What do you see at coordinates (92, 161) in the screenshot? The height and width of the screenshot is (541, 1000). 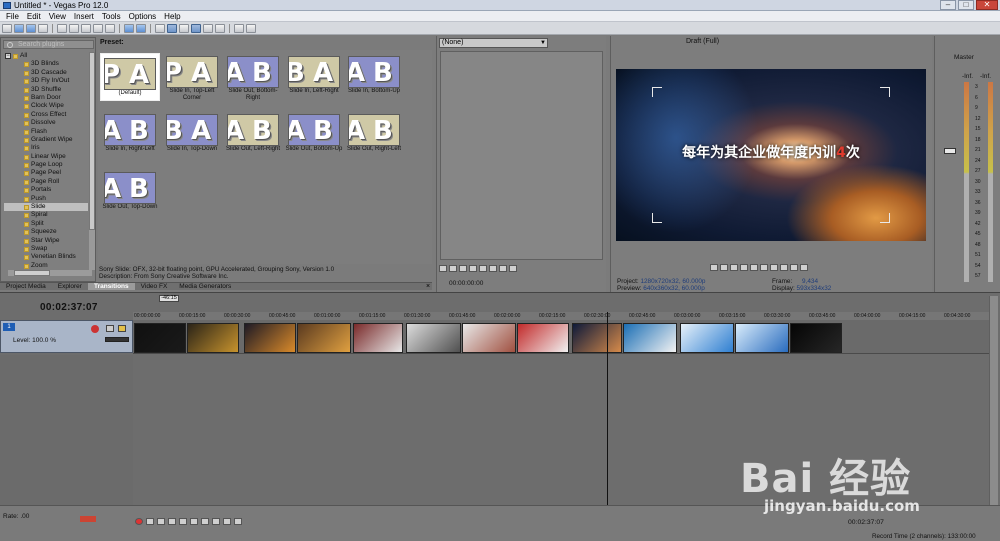 I see `tree-vertical-scrollbar` at bounding box center [92, 161].